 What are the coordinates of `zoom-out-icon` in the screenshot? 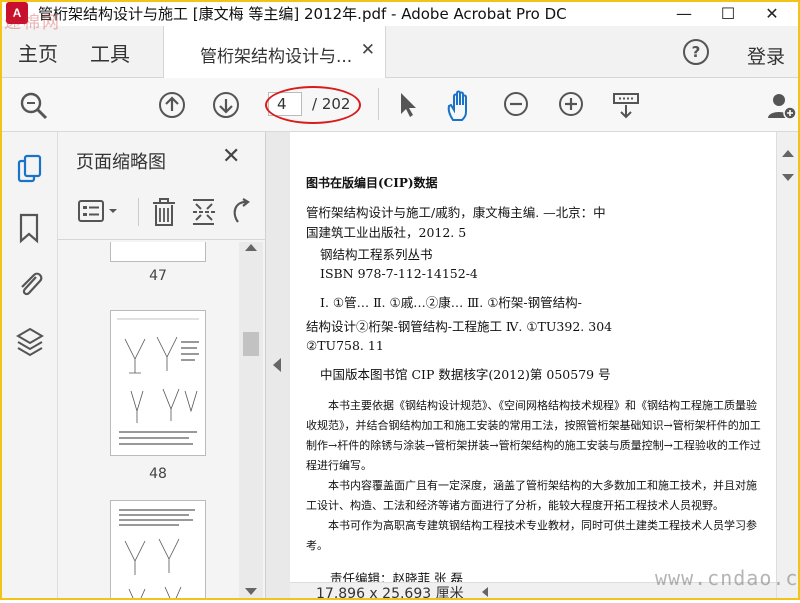 It's located at (516, 104).